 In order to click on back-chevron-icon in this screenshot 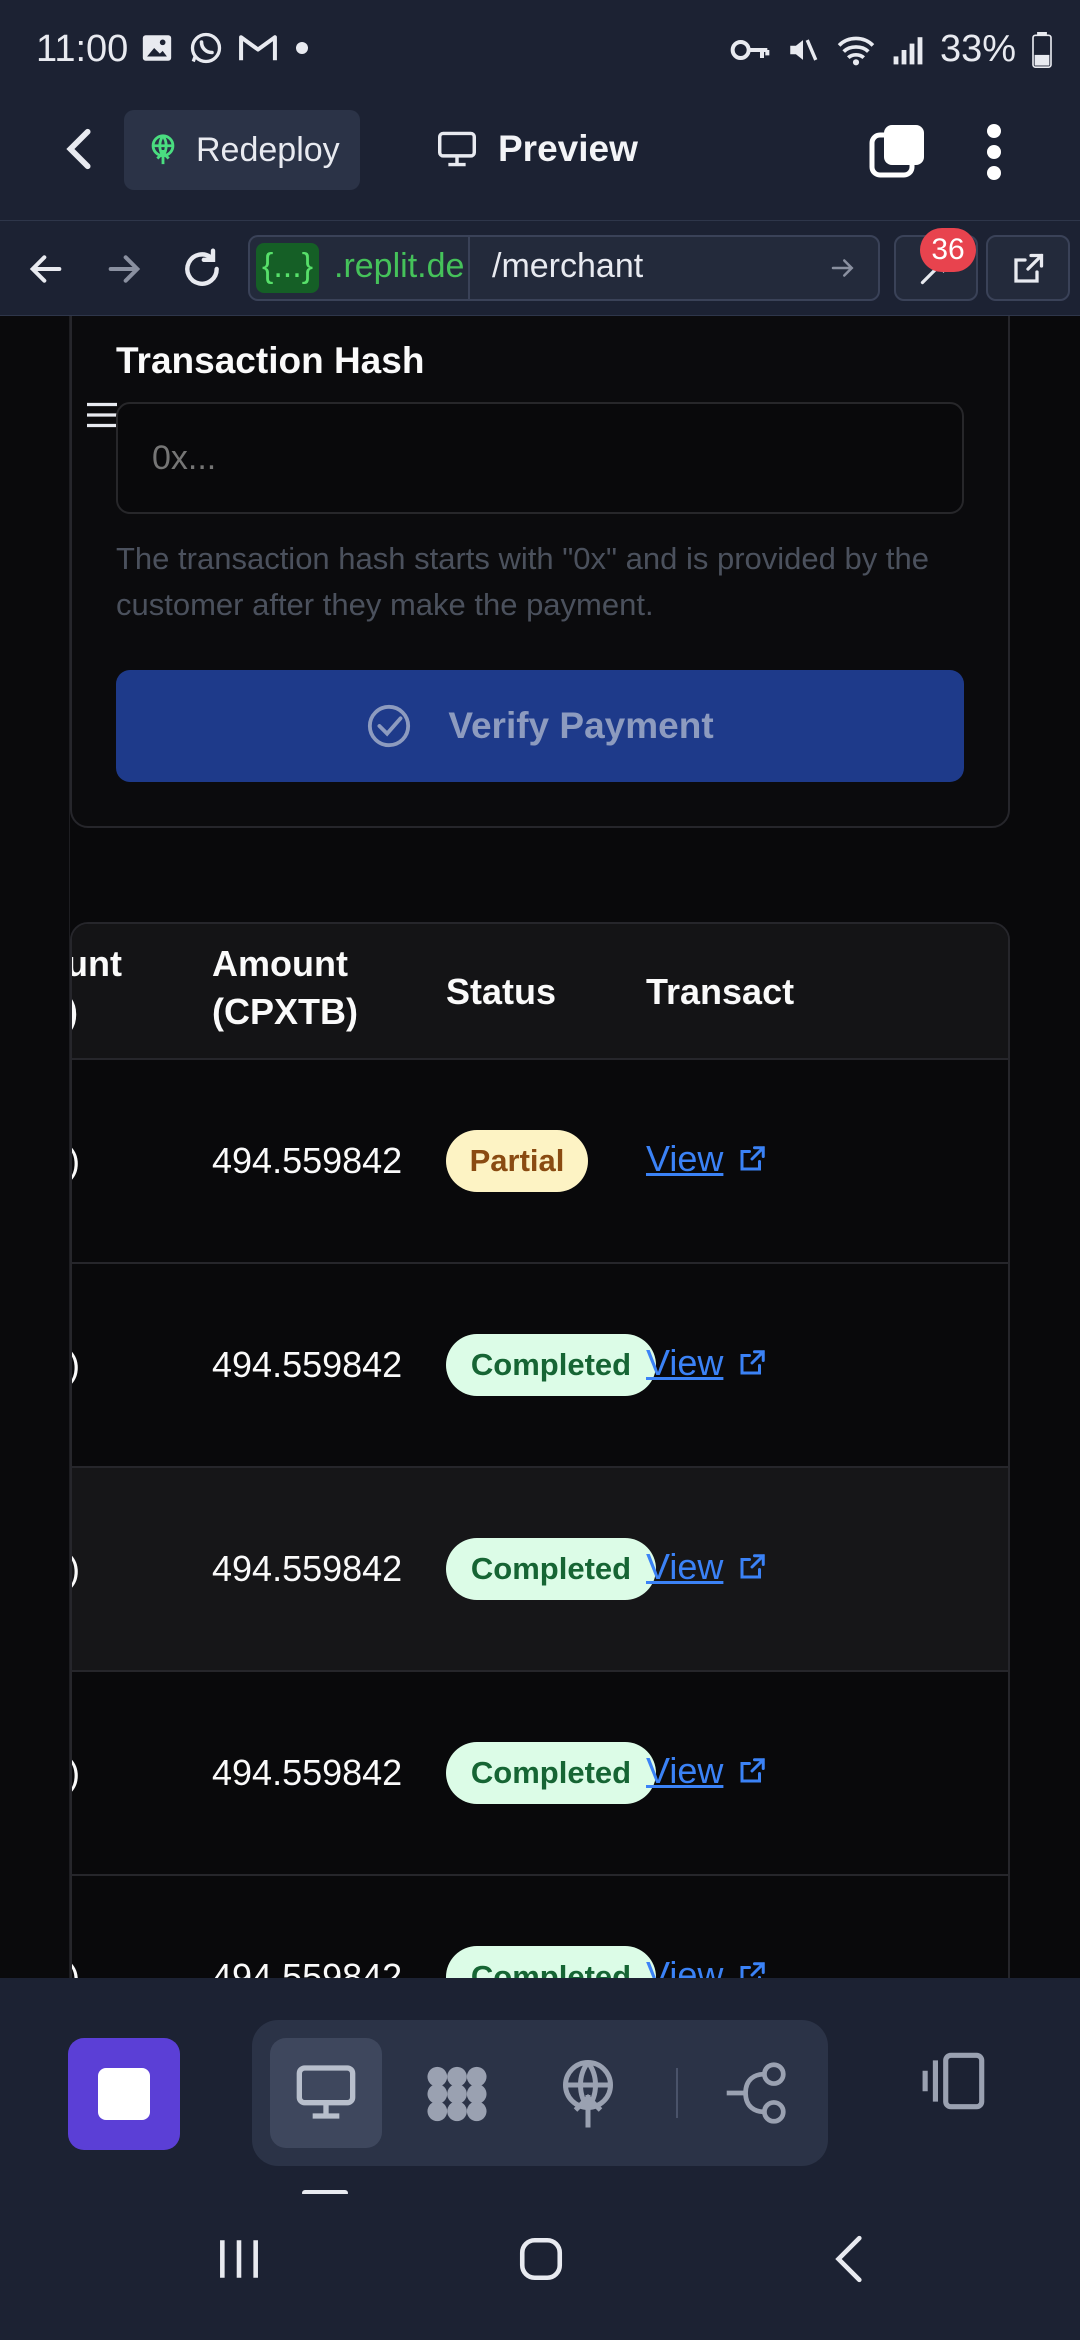, I will do `click(80, 149)`.